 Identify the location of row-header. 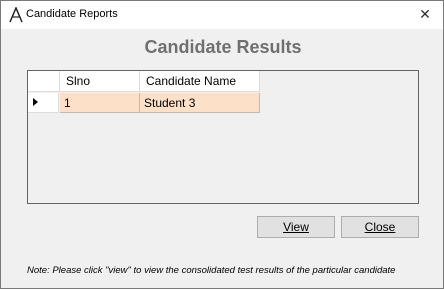
(43, 103).